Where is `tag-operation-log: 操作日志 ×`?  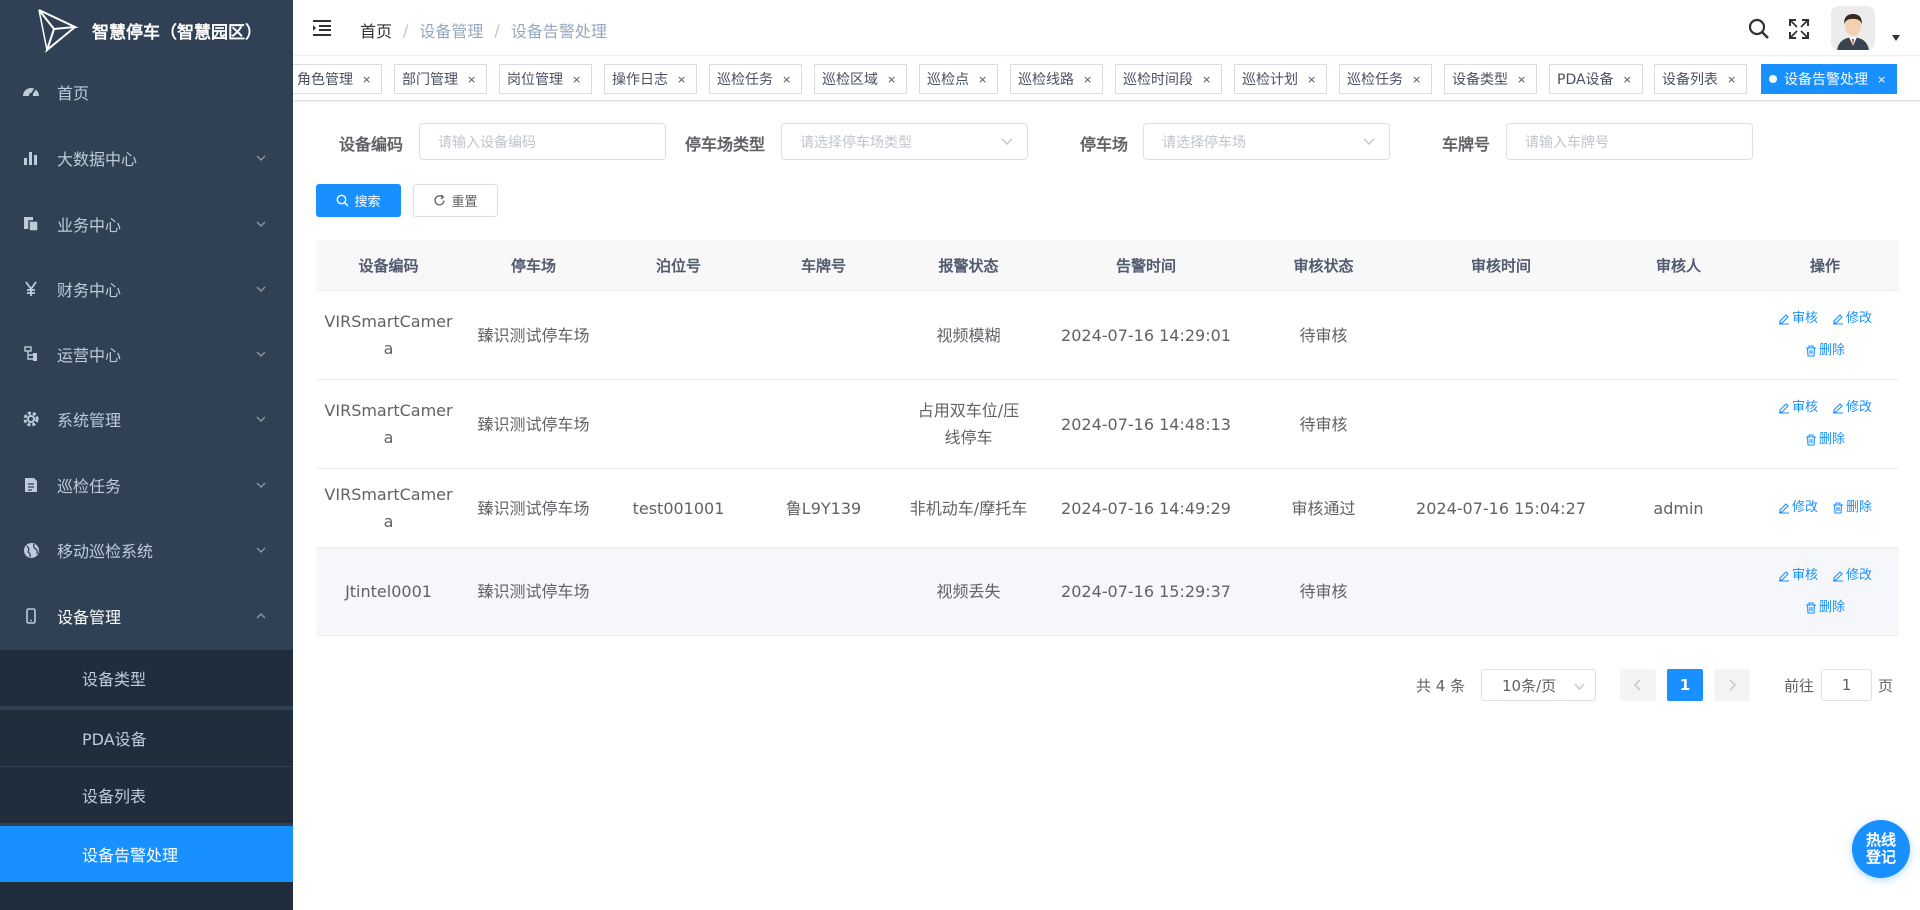 tag-operation-log: 操作日志 × is located at coordinates (651, 79).